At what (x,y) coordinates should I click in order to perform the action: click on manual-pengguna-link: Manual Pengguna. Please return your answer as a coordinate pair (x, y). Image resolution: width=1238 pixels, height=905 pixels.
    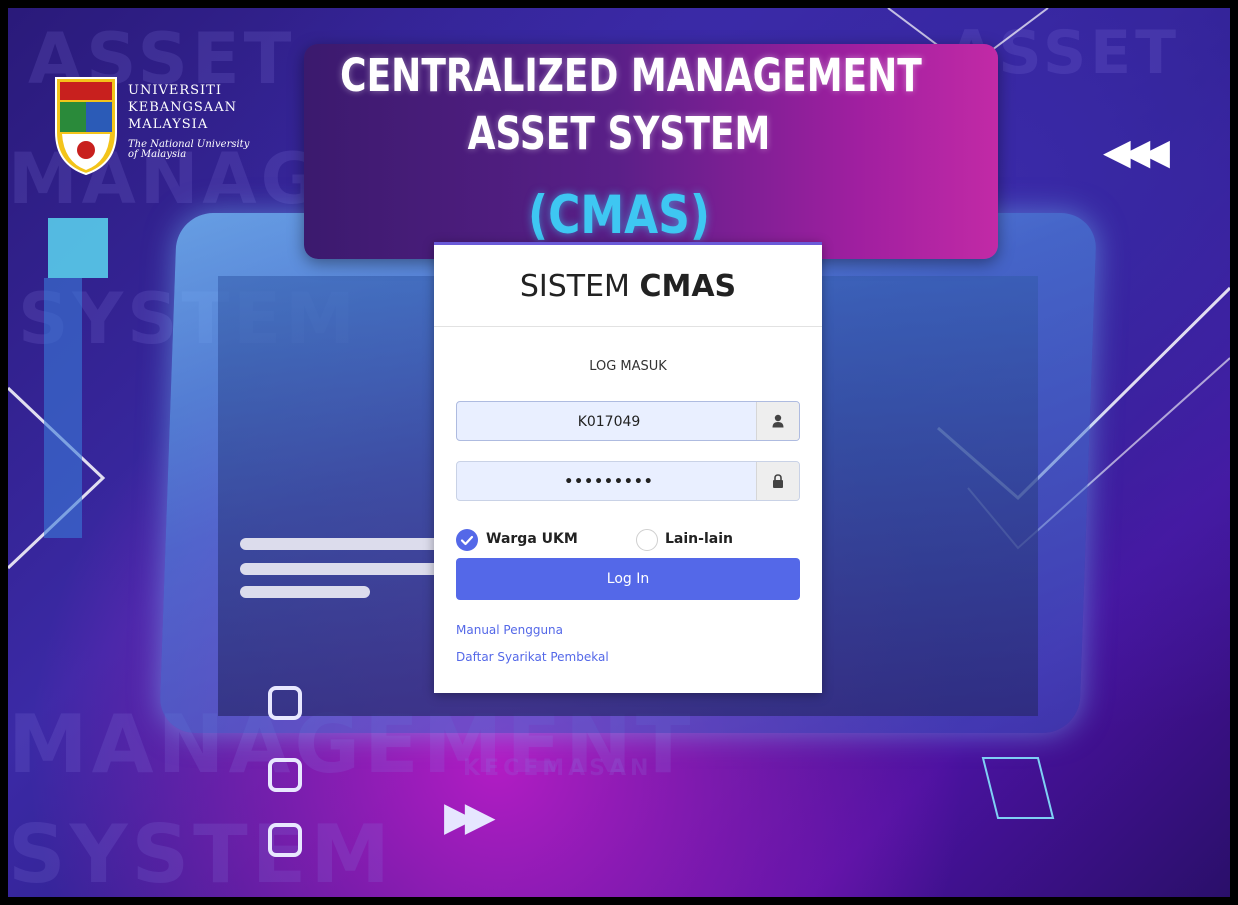
    Looking at the image, I should click on (509, 630).